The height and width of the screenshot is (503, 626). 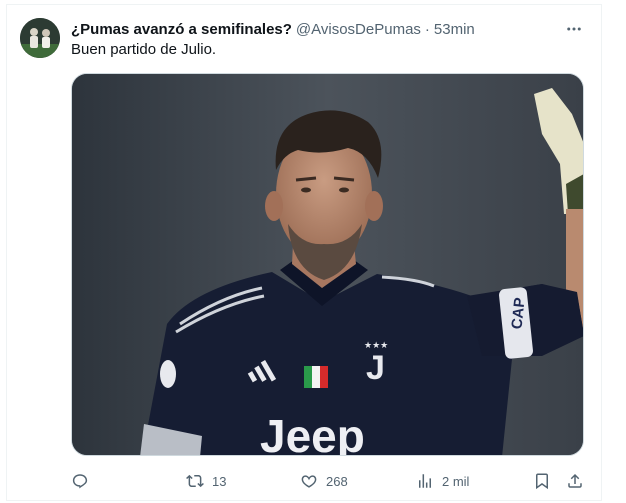 What do you see at coordinates (358, 29) in the screenshot?
I see `user-handle: @AvisosDePumas` at bounding box center [358, 29].